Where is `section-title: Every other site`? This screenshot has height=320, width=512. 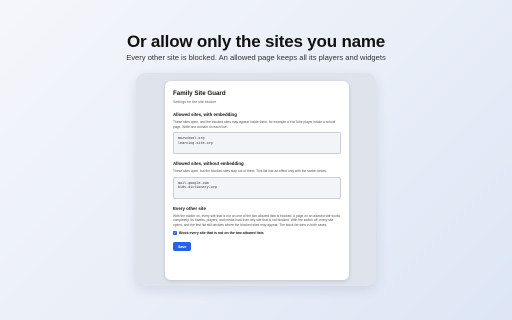 section-title: Every other site is located at coordinates (189, 208).